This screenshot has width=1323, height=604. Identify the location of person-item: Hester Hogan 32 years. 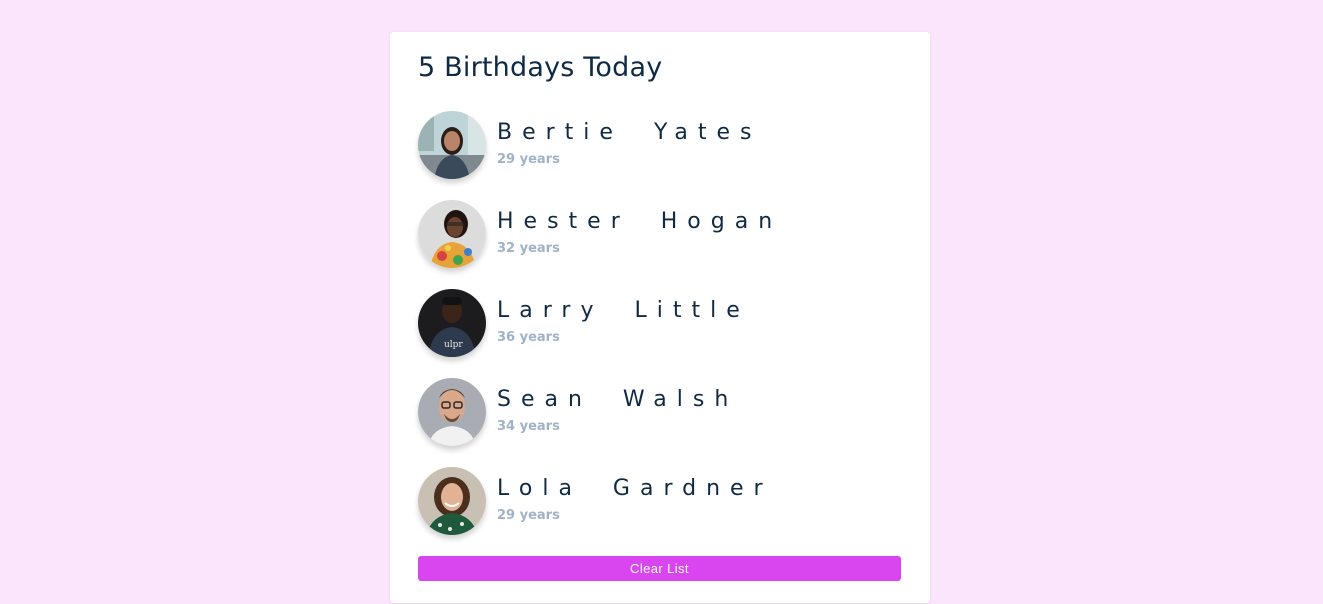
(658, 234).